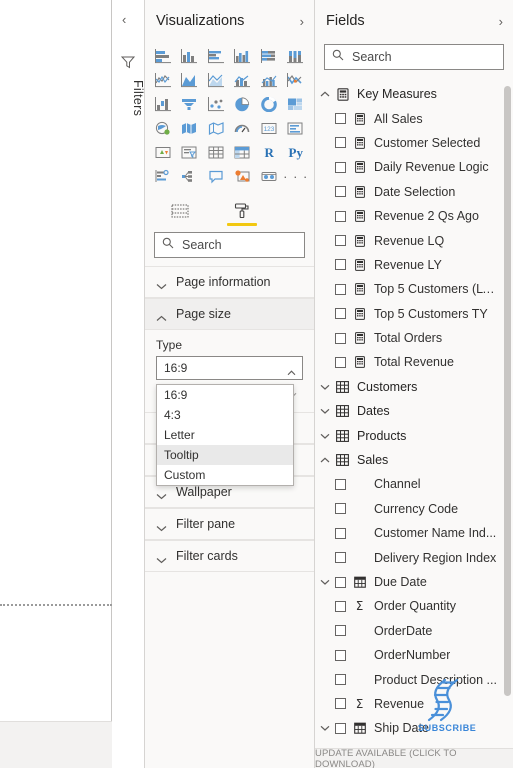 The width and height of the screenshot is (513, 768). What do you see at coordinates (414, 655) in the screenshot?
I see `field-item-ordernumber: OrderNumber` at bounding box center [414, 655].